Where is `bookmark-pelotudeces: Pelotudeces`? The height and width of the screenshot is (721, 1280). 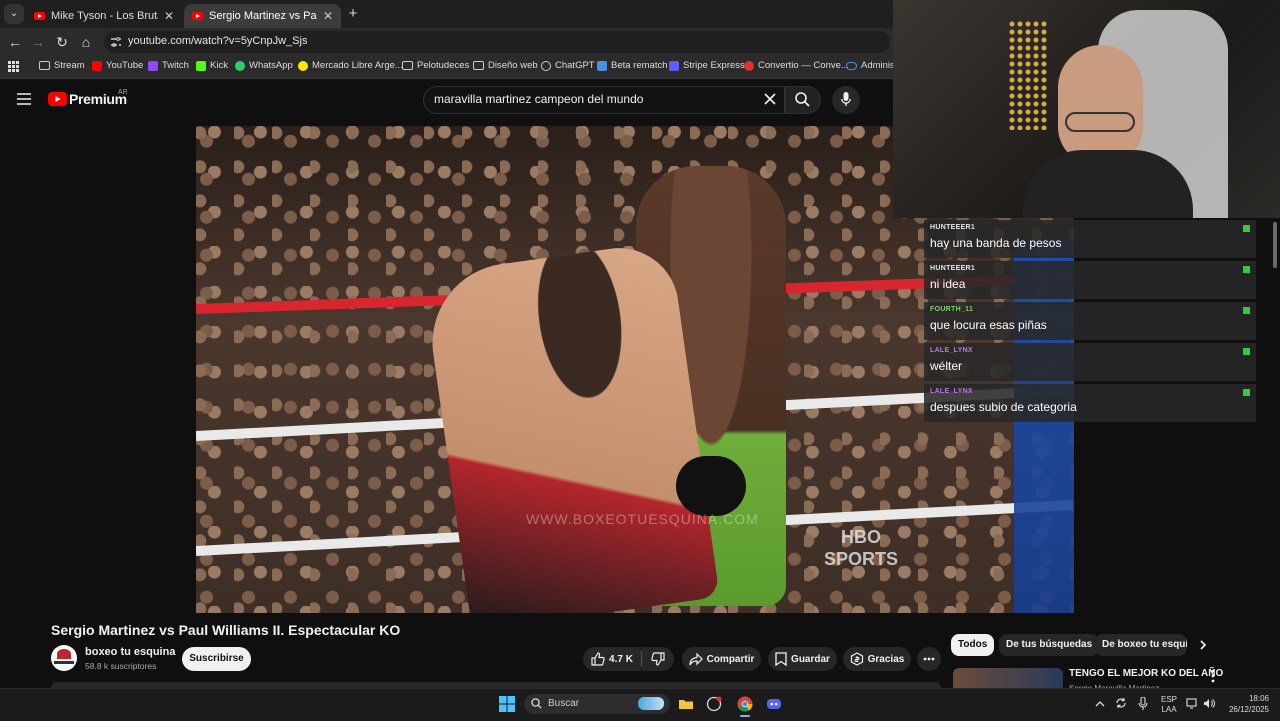 bookmark-pelotudeces: Pelotudeces is located at coordinates (435, 65).